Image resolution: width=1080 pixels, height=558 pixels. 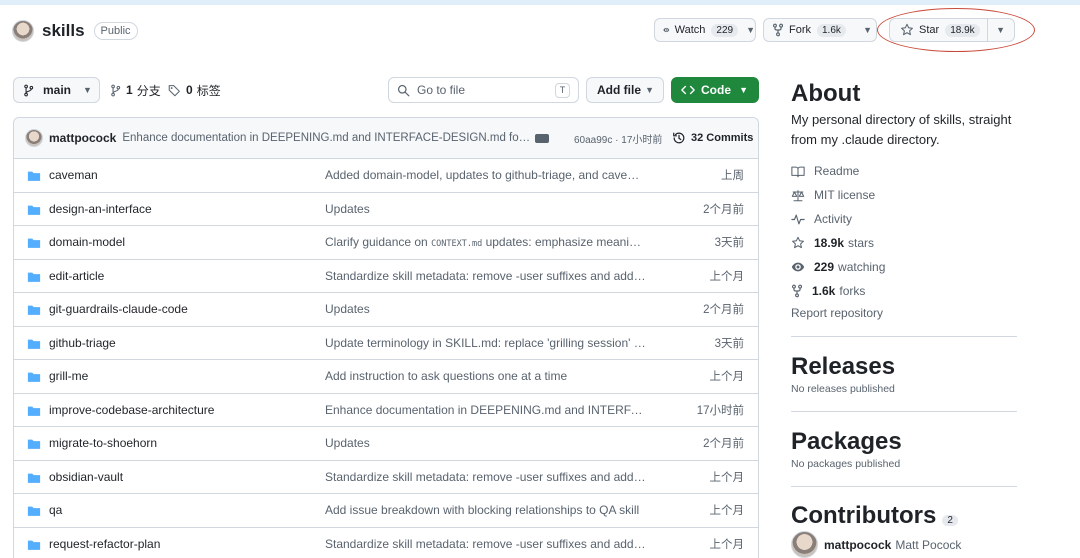 What do you see at coordinates (189, 90) in the screenshot?
I see `tags-count: 0` at bounding box center [189, 90].